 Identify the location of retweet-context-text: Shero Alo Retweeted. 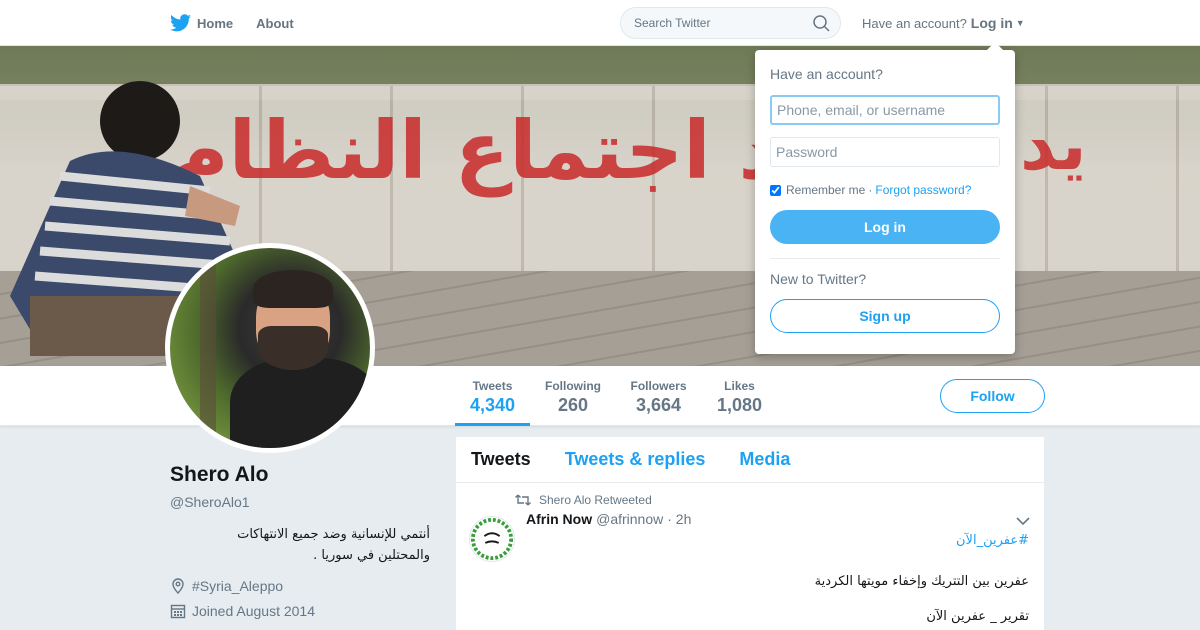
(595, 500).